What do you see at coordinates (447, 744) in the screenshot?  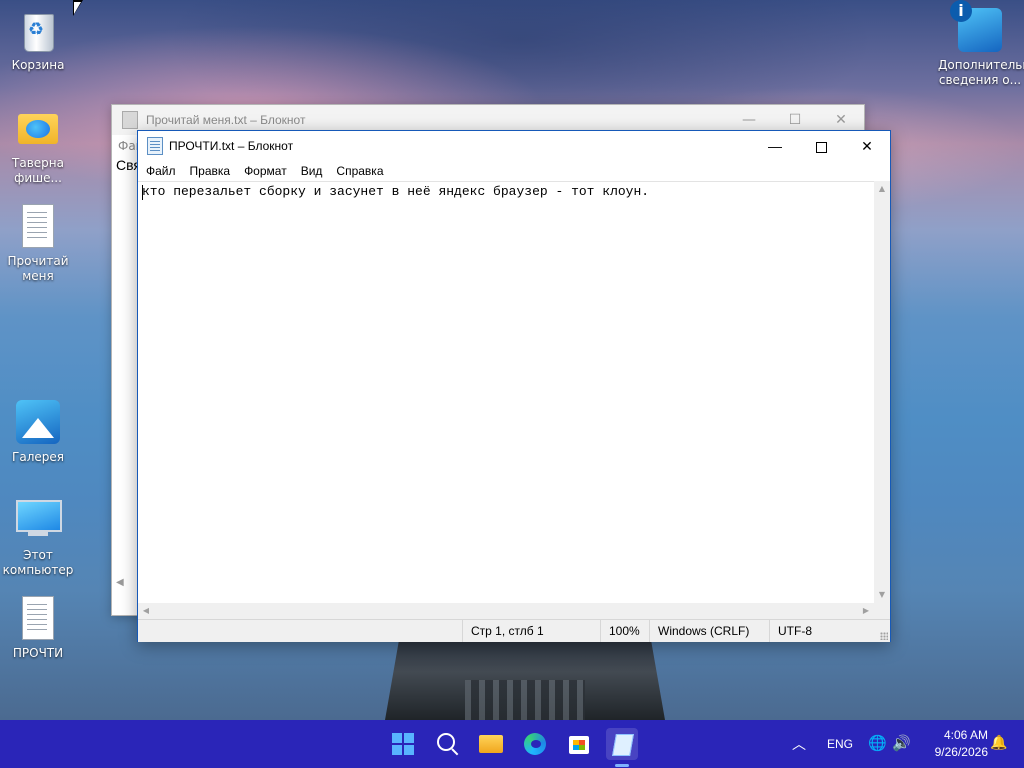 I see `search-icon` at bounding box center [447, 744].